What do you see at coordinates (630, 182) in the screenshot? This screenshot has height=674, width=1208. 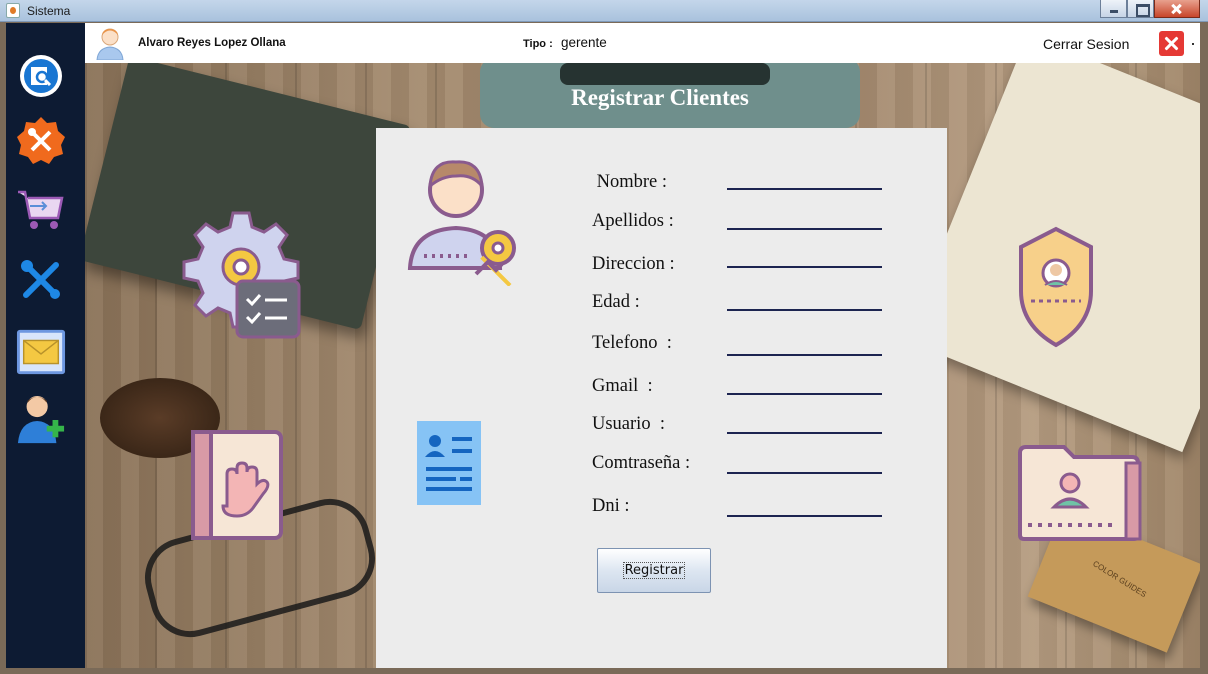 I see `label-nombre: Nombre :` at bounding box center [630, 182].